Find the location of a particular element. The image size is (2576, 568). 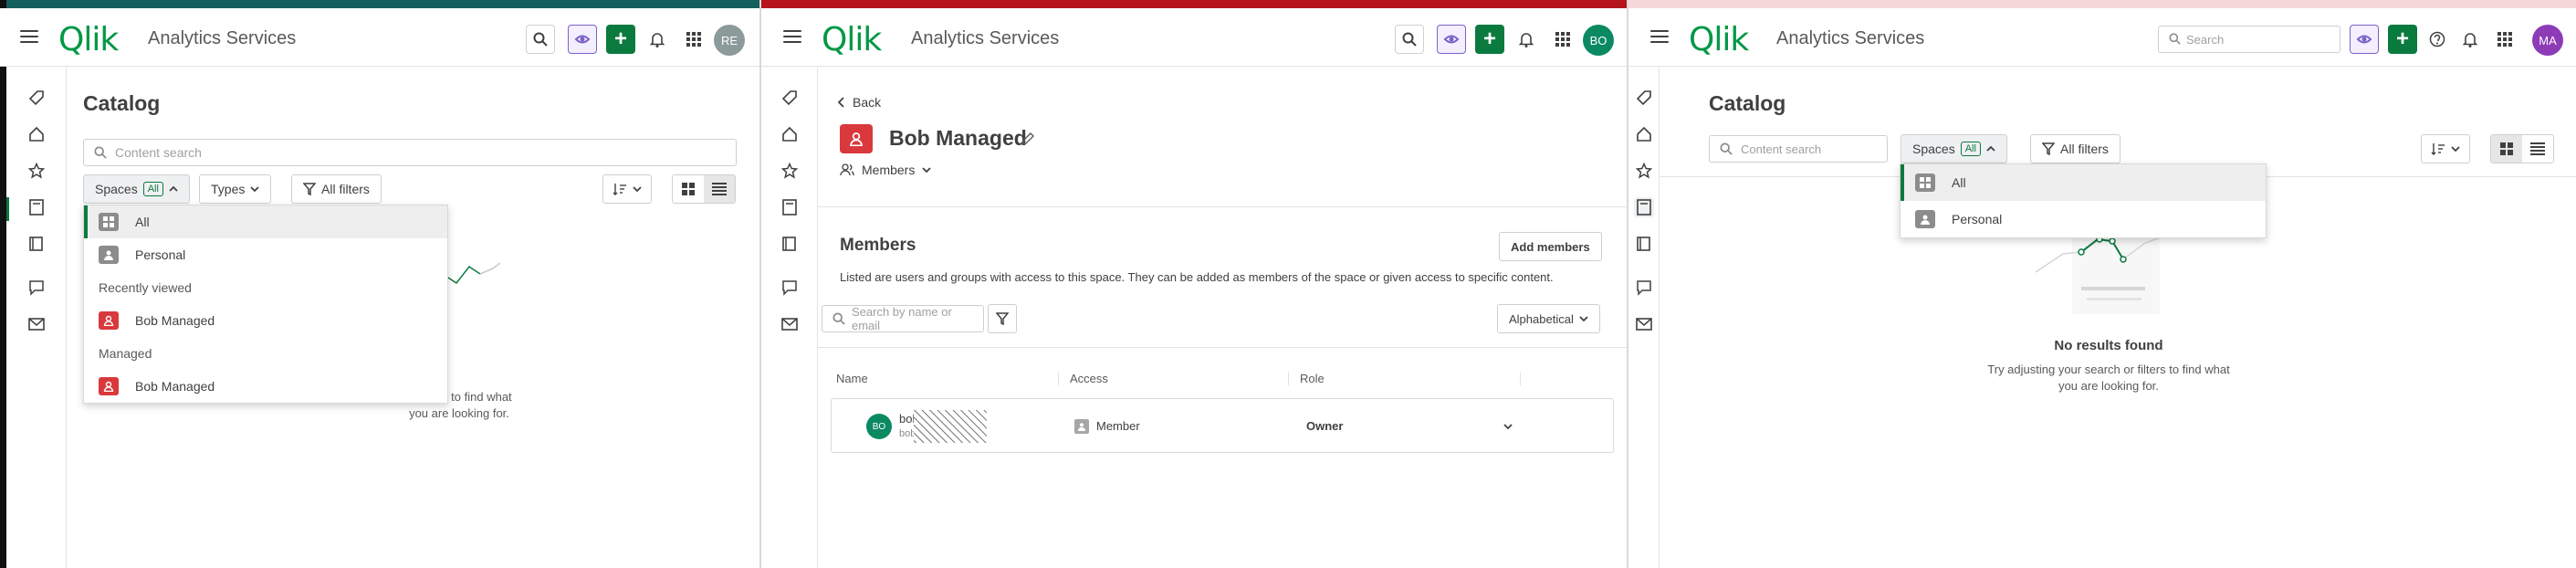

spaces-badge: All is located at coordinates (1970, 149).